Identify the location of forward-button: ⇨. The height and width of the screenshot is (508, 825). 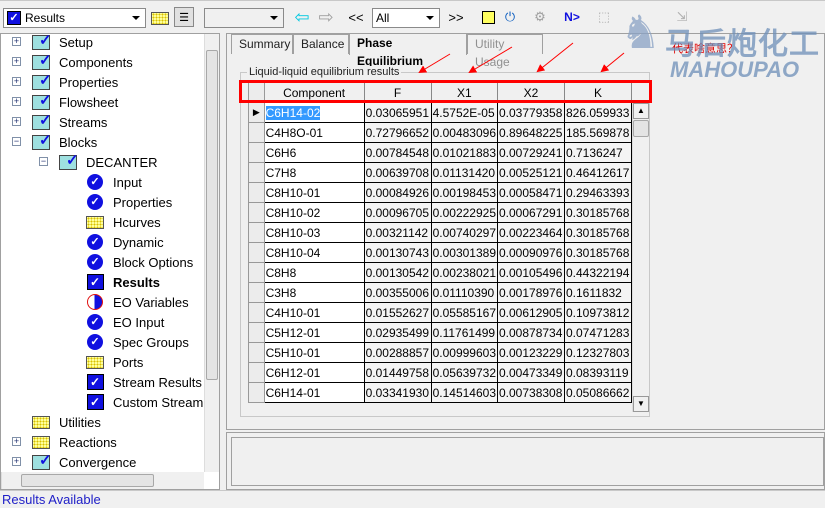
(326, 17).